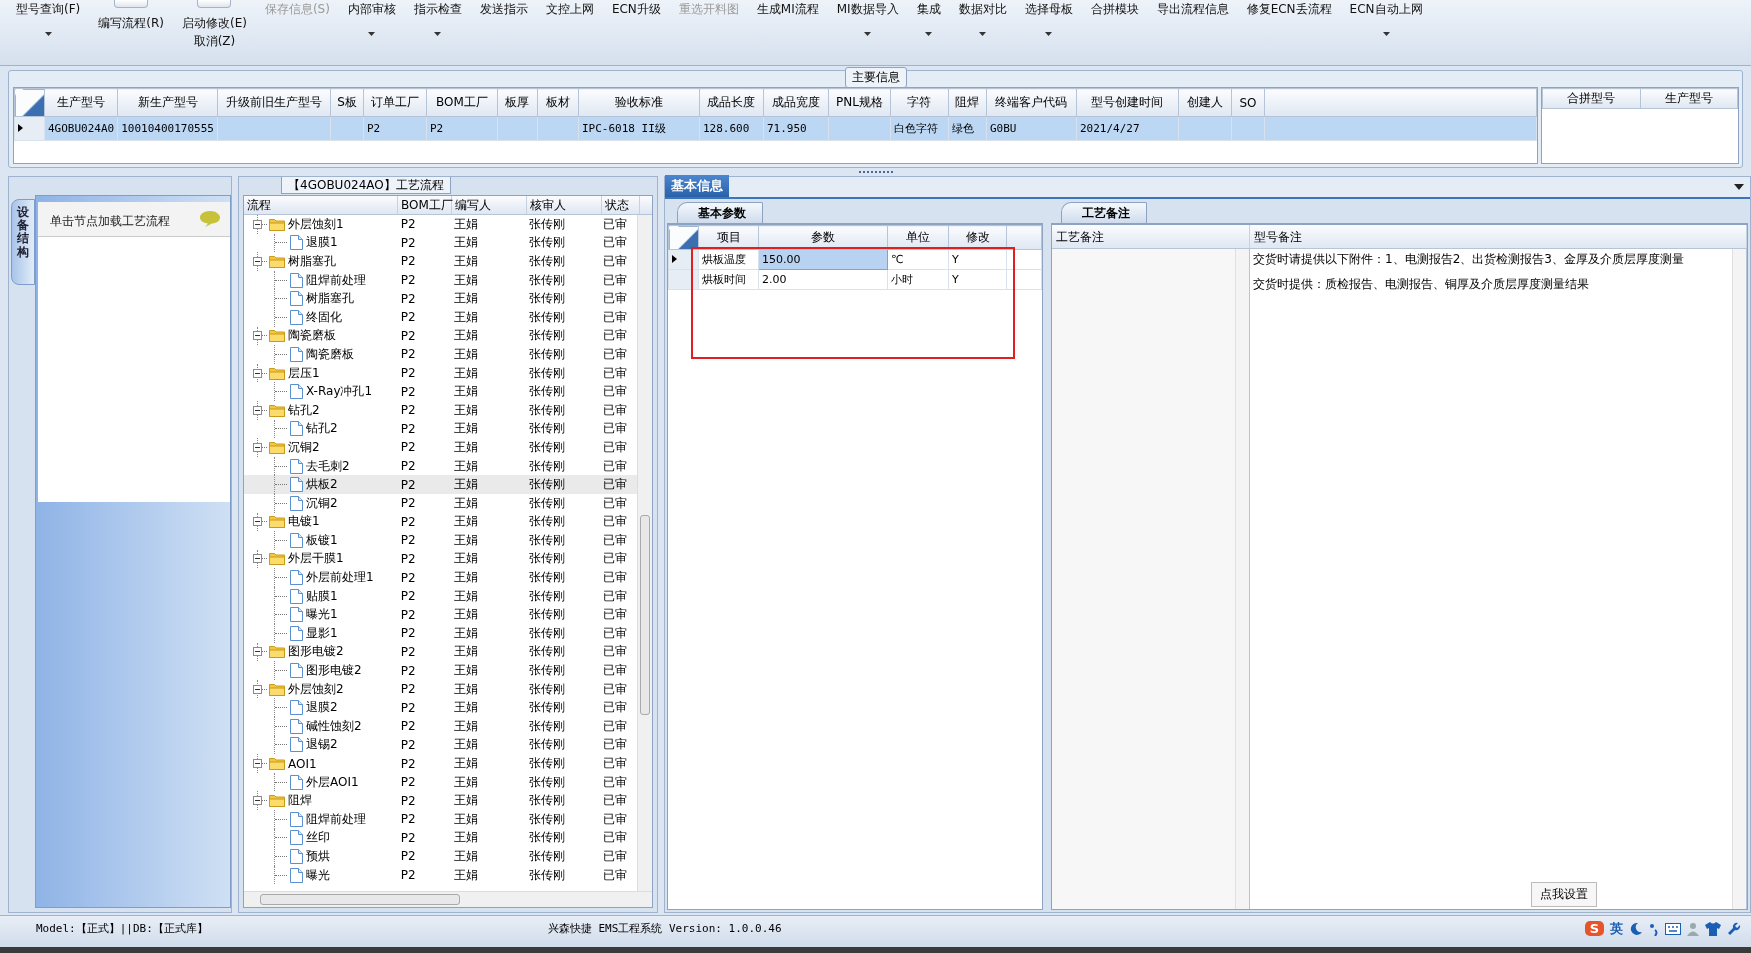 The width and height of the screenshot is (1751, 953). Describe the element at coordinates (371, 18) in the screenshot. I see `toolbar-button: 内部审核` at that location.